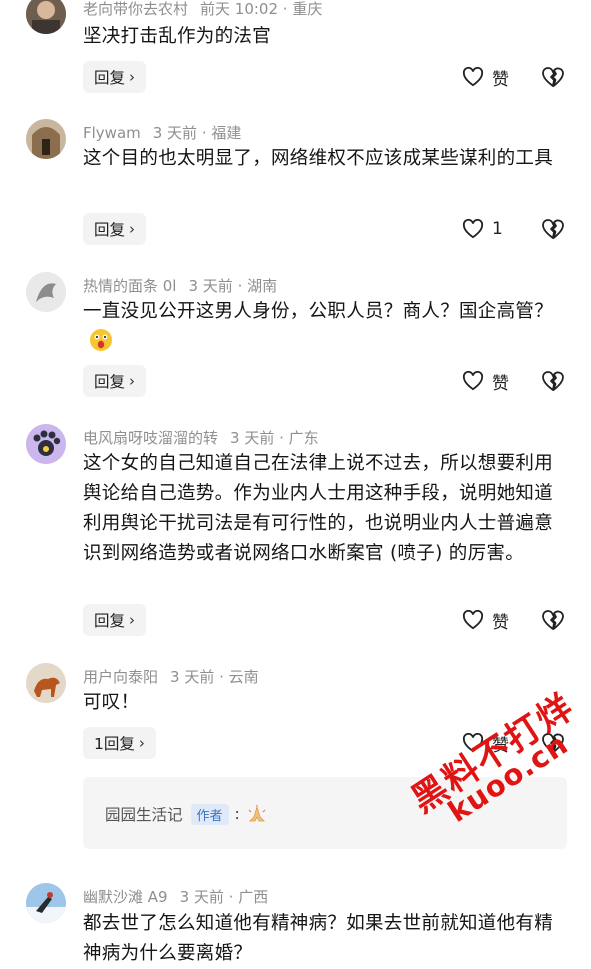 This screenshot has width=591, height=969. I want to click on reply-label: 1回复, so click(114, 744).